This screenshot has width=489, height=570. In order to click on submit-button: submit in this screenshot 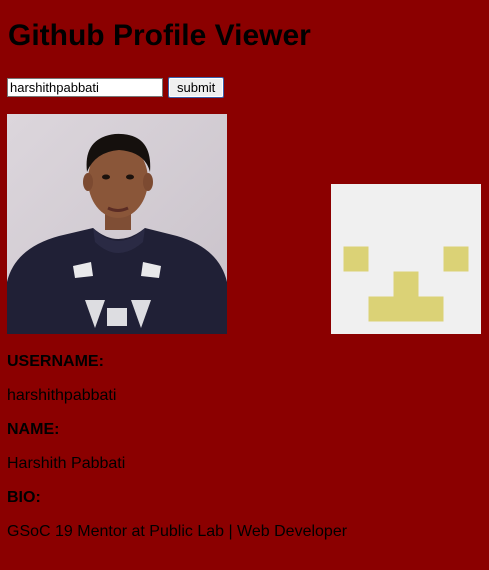, I will do `click(196, 87)`.